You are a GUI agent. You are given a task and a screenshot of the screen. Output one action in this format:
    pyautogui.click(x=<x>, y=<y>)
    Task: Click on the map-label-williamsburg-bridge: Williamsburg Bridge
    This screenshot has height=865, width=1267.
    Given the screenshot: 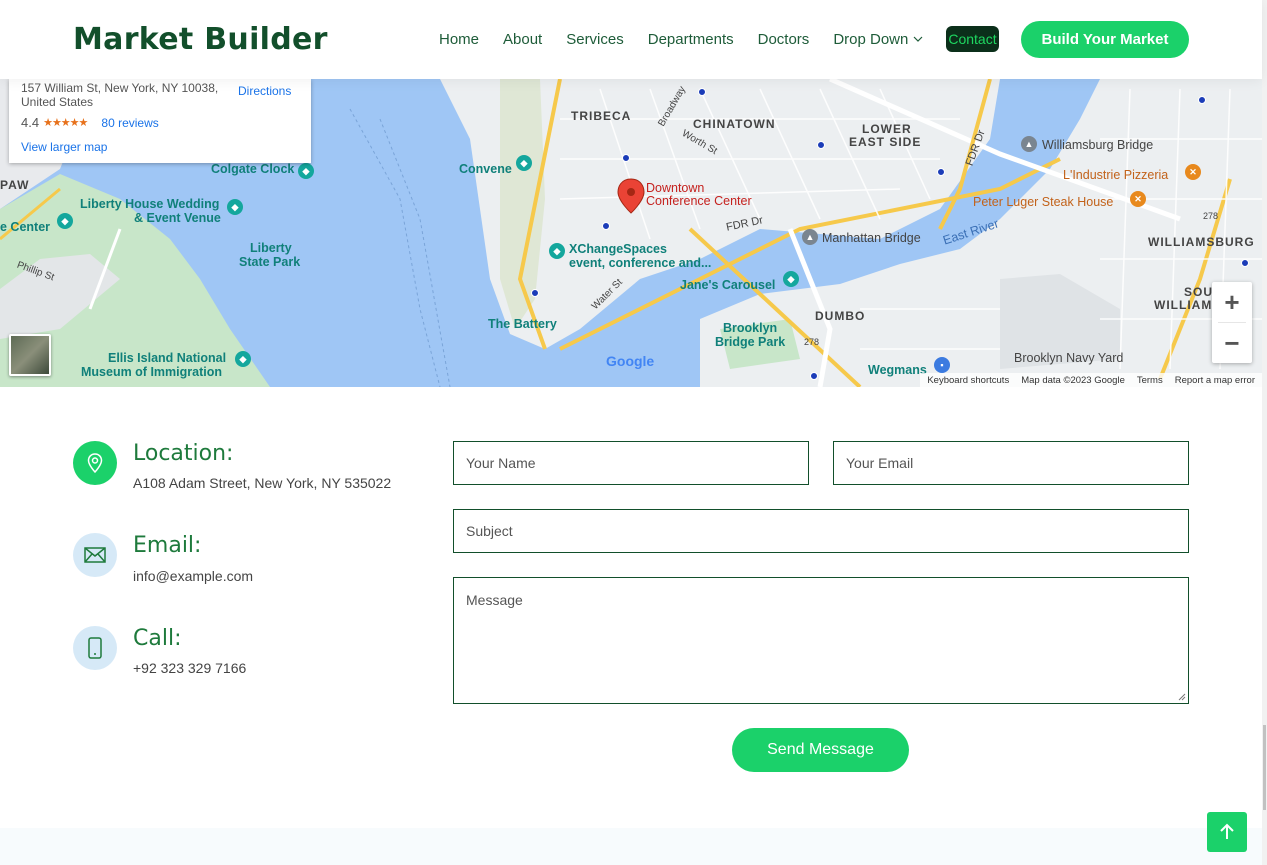 What is the action you would take?
    pyautogui.click(x=1098, y=145)
    